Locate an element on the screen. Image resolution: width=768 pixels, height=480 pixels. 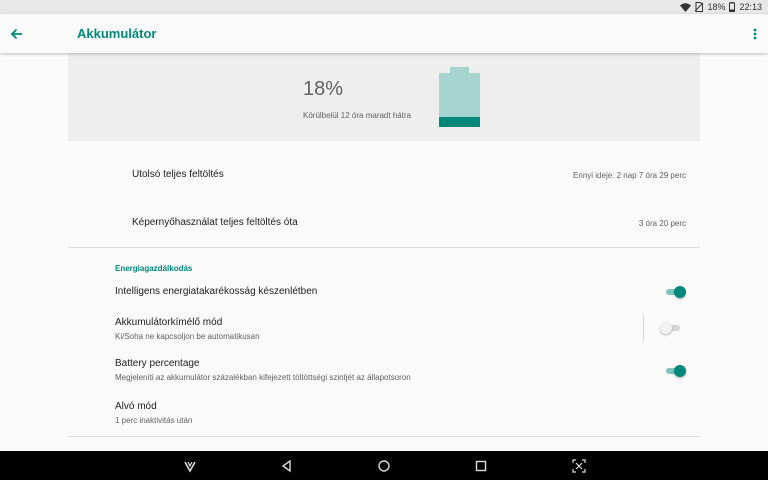
home-circle-icon is located at coordinates (384, 466).